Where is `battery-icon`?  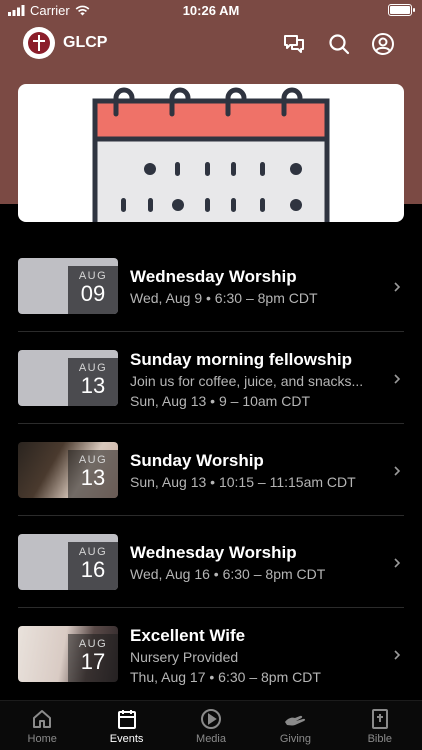 battery-icon is located at coordinates (401, 10).